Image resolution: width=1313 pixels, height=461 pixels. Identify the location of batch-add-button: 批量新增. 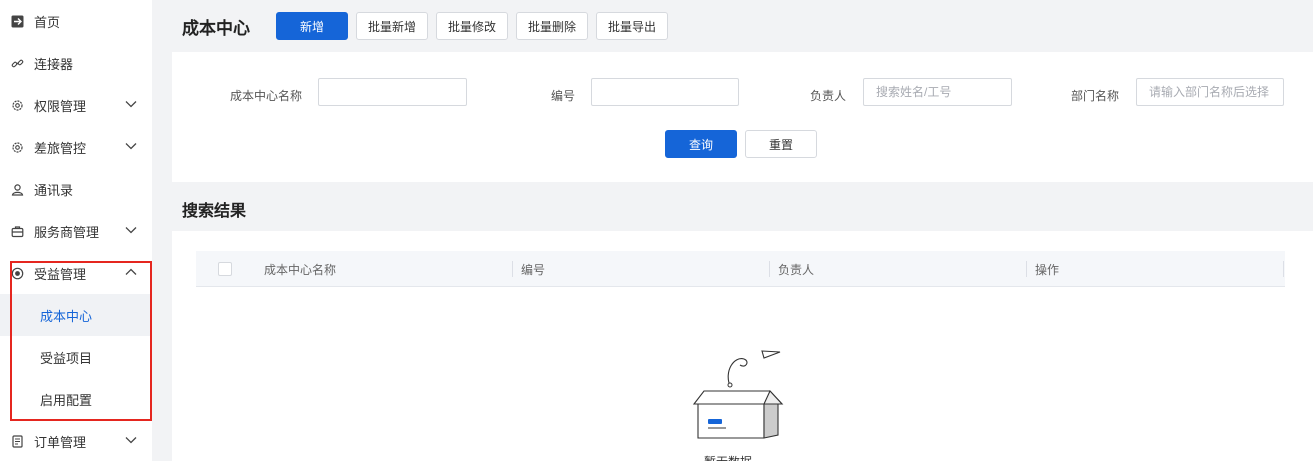
(392, 26).